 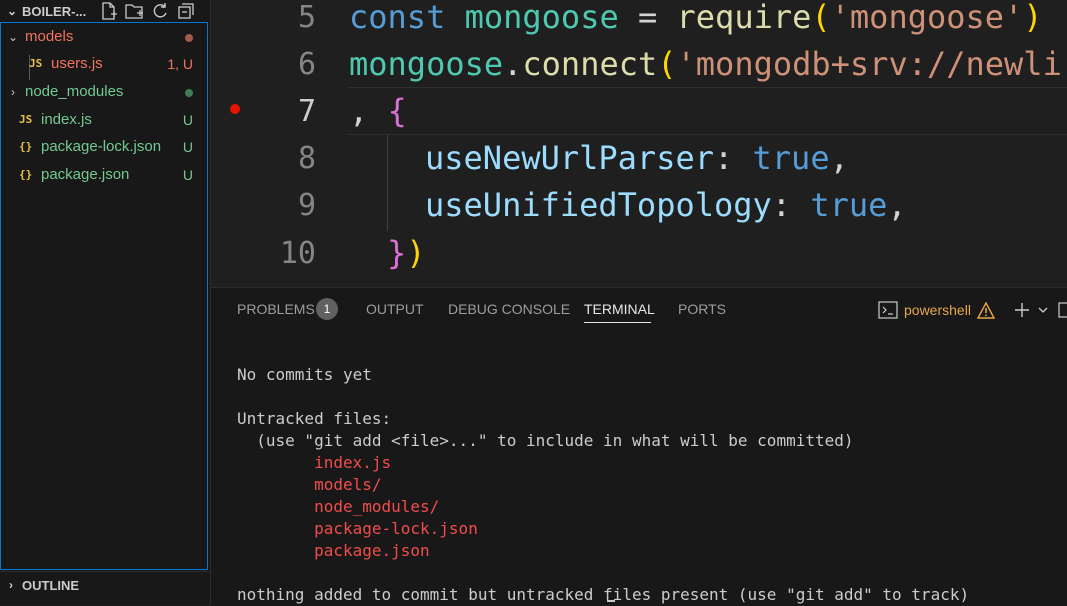 I want to click on tree-item-index-js: JS index.js U, so click(x=104, y=119).